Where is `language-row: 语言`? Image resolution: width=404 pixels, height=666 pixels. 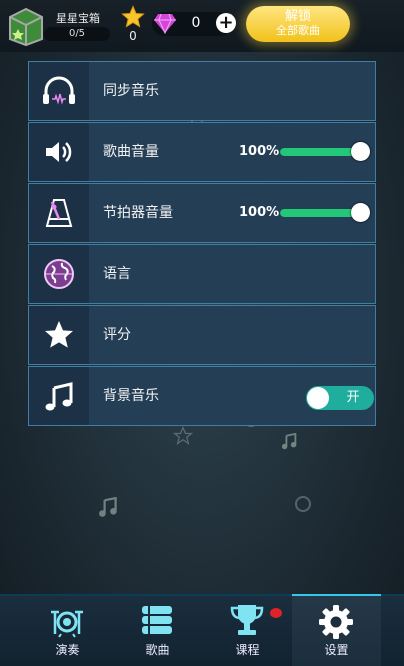 language-row: 语言 is located at coordinates (202, 274).